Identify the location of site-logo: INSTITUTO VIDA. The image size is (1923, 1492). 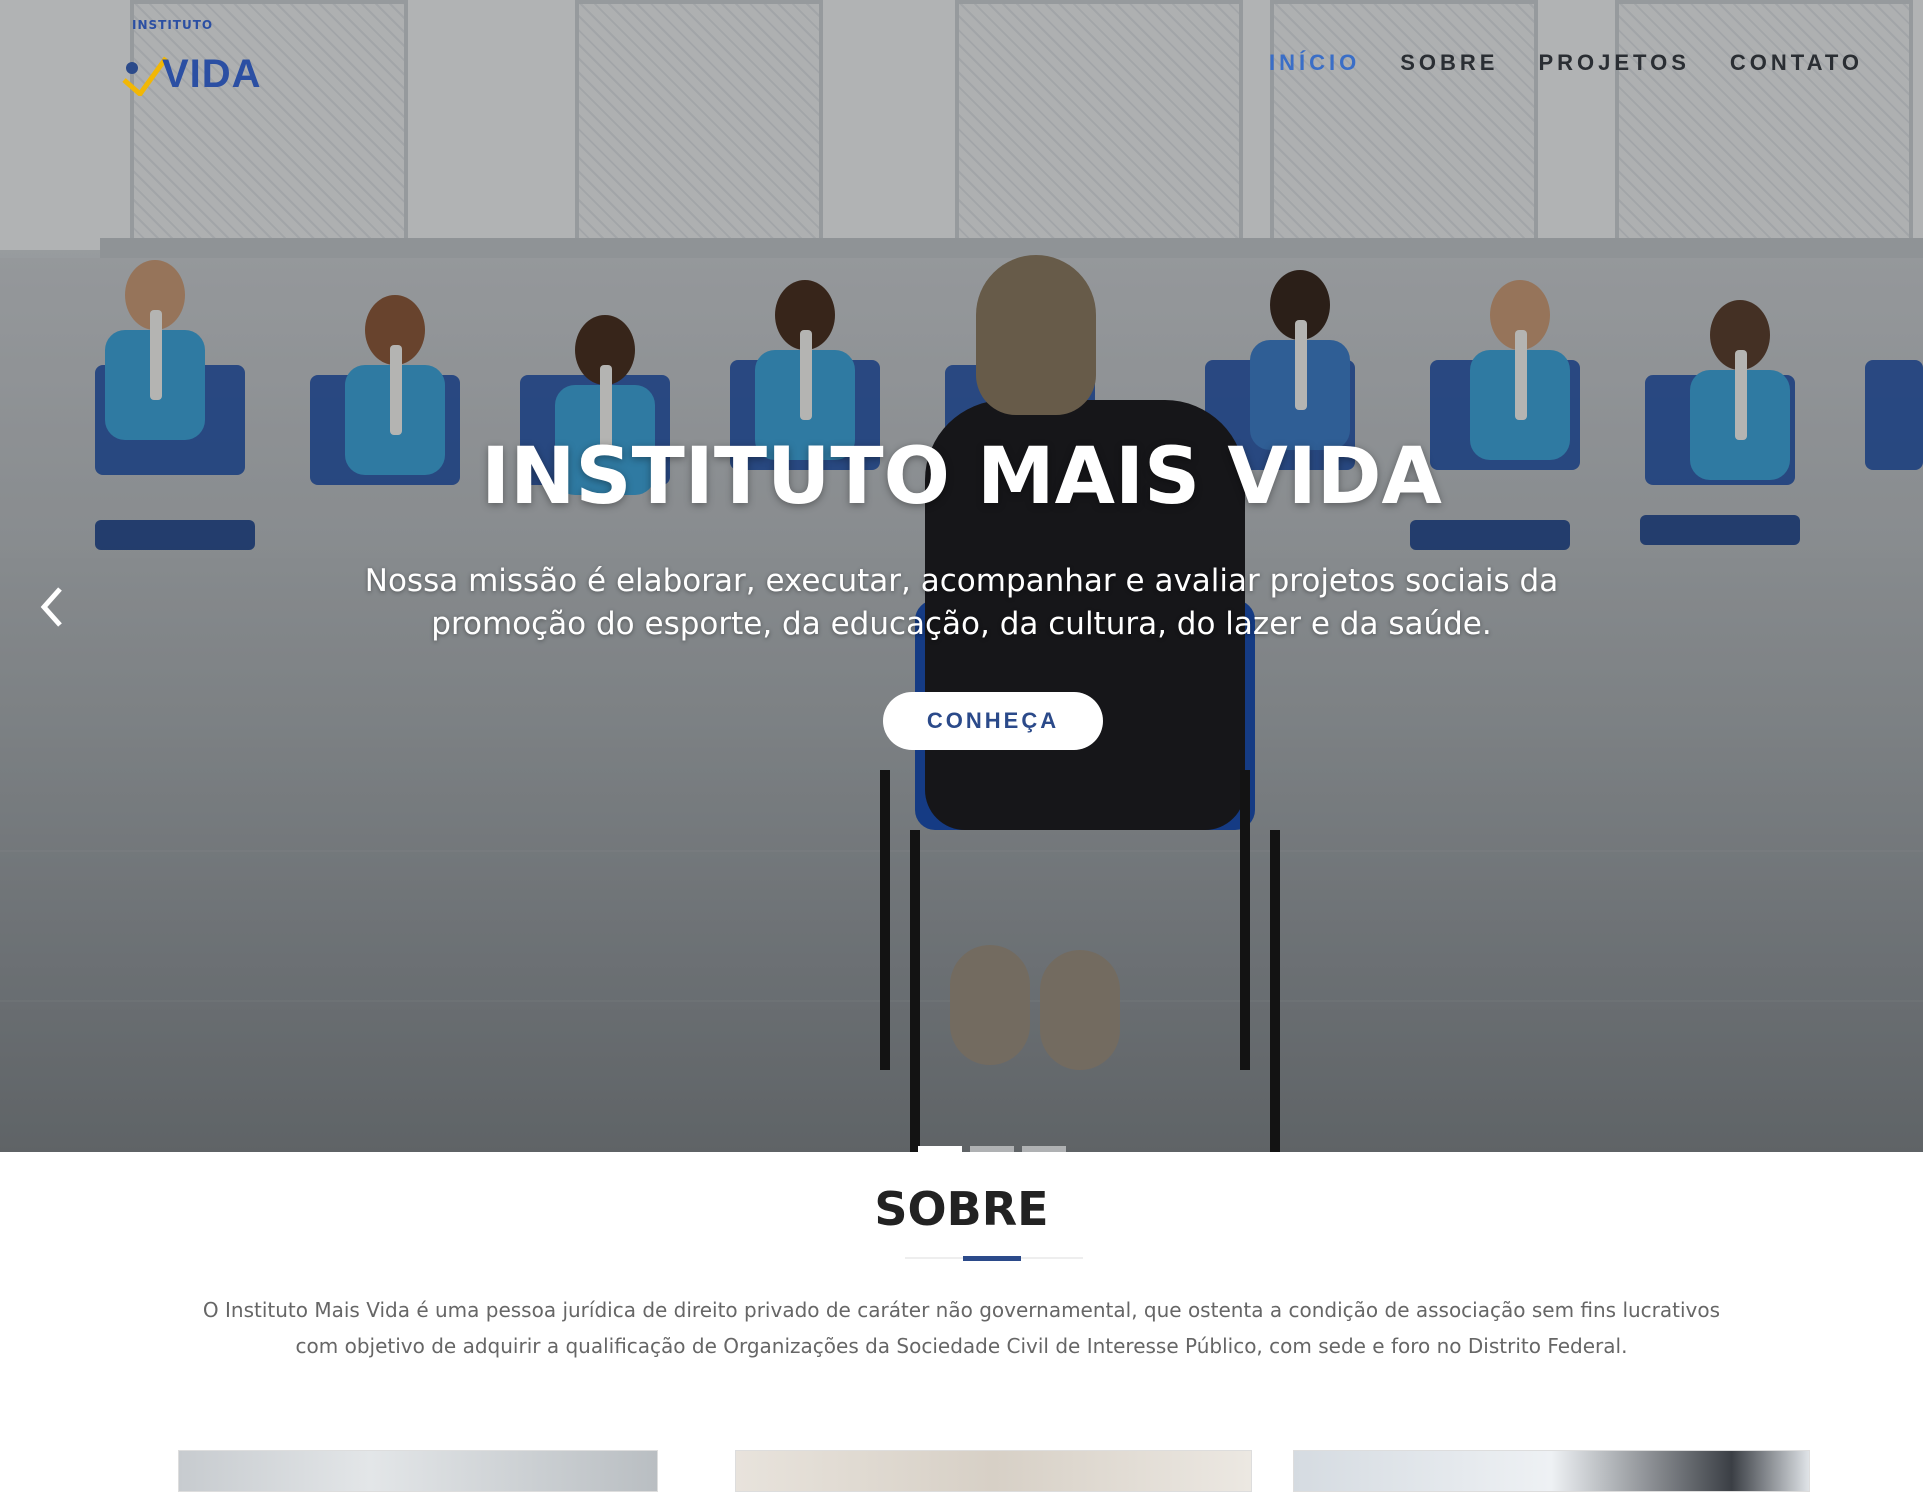
(186, 63).